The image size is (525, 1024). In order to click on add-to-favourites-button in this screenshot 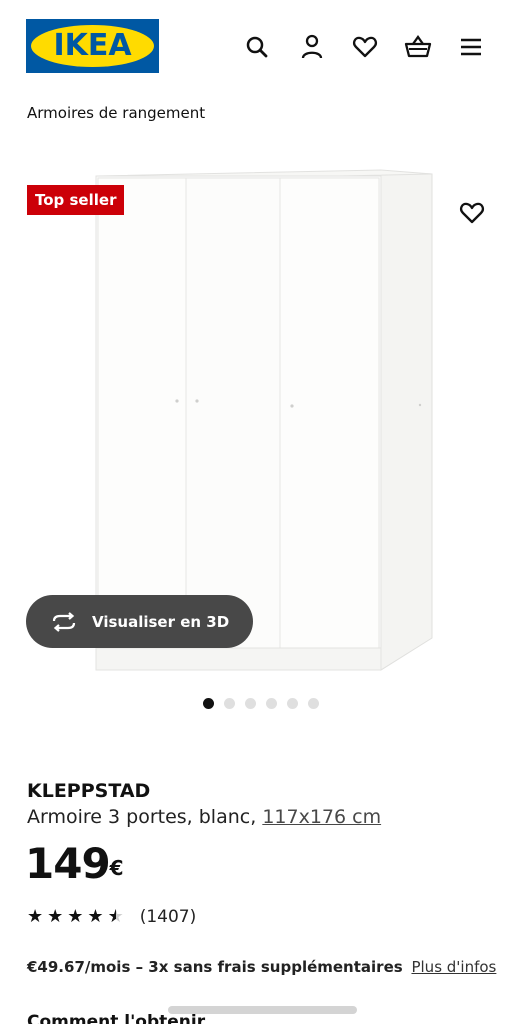, I will do `click(472, 213)`.